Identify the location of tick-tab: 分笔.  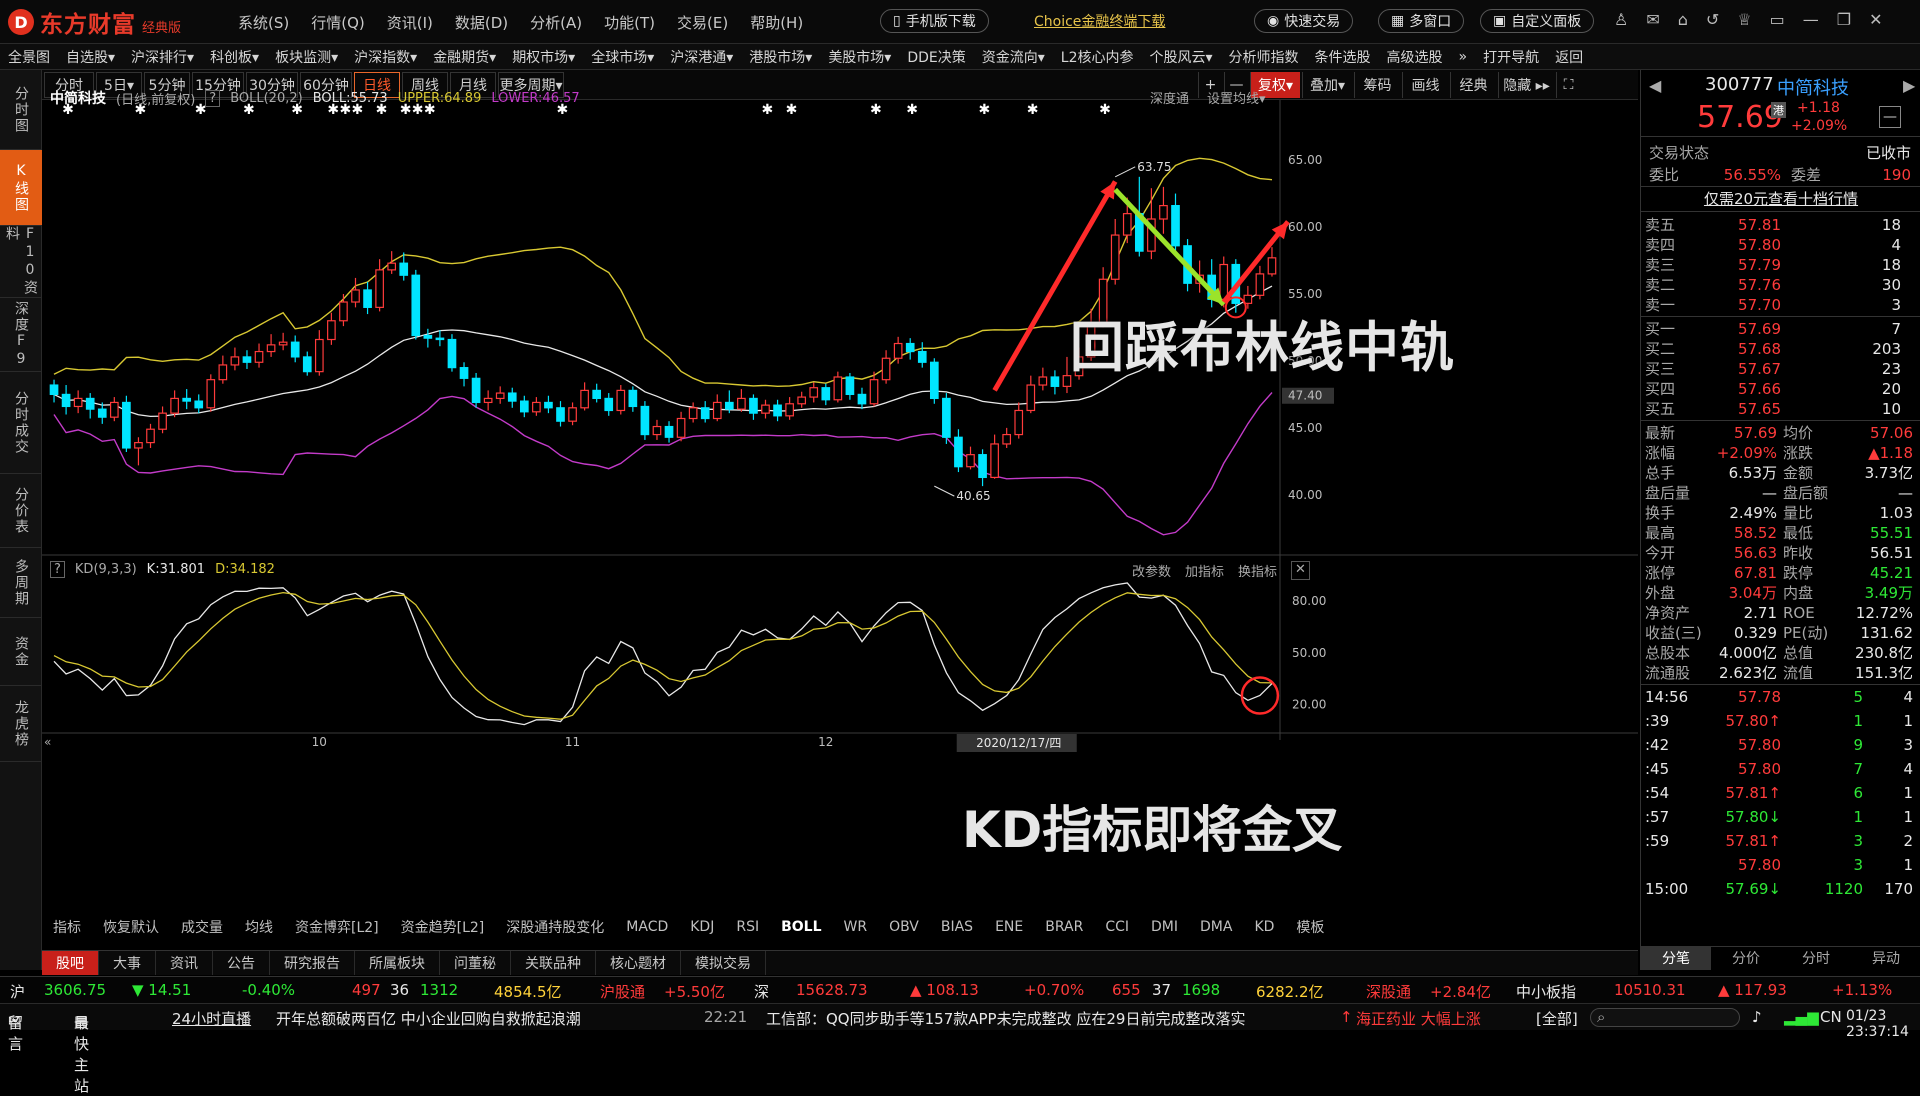
(1676, 958).